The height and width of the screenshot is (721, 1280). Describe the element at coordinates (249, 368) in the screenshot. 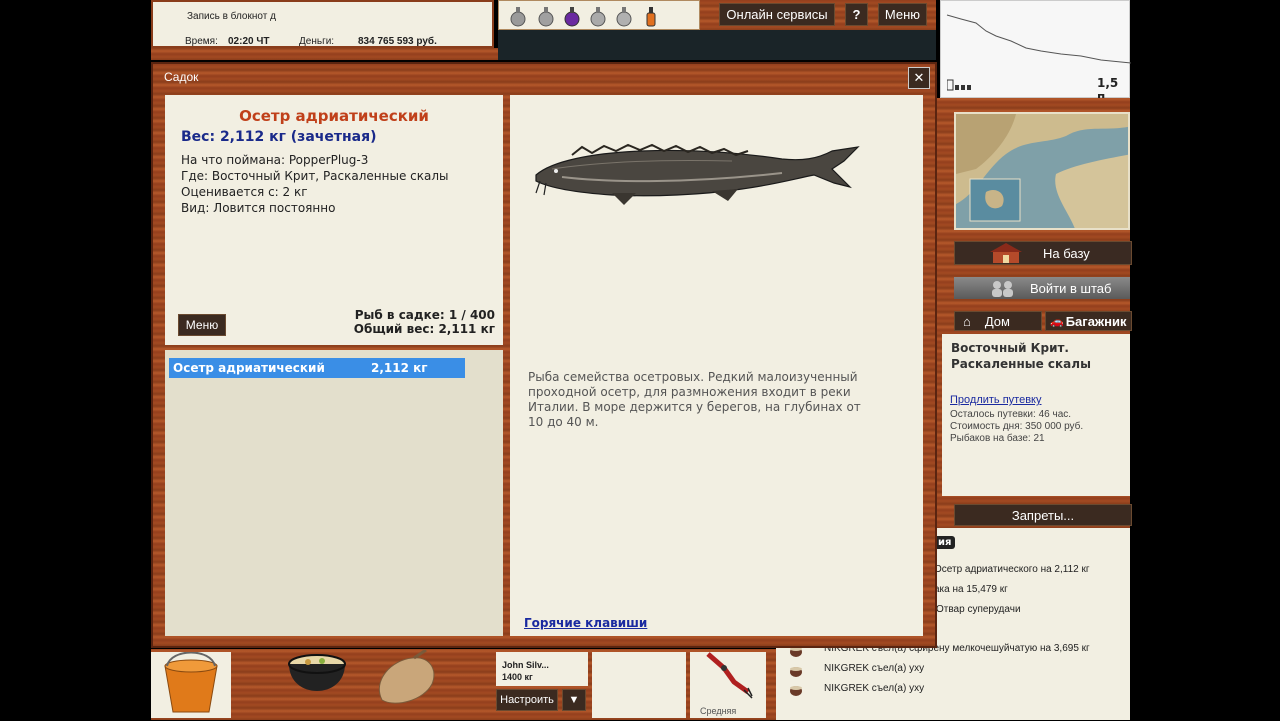

I see `list-item-name: Осетр адриатический` at that location.